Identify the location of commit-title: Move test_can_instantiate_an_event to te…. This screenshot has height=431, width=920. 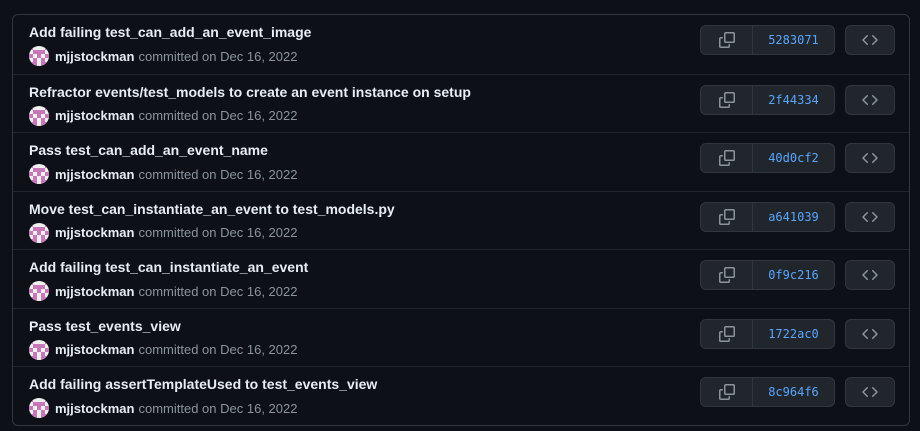
(212, 209).